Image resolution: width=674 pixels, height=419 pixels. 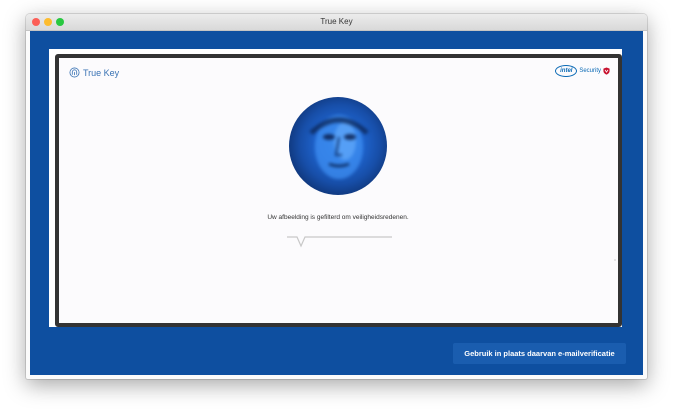 I want to click on close-button, so click(x=36, y=22).